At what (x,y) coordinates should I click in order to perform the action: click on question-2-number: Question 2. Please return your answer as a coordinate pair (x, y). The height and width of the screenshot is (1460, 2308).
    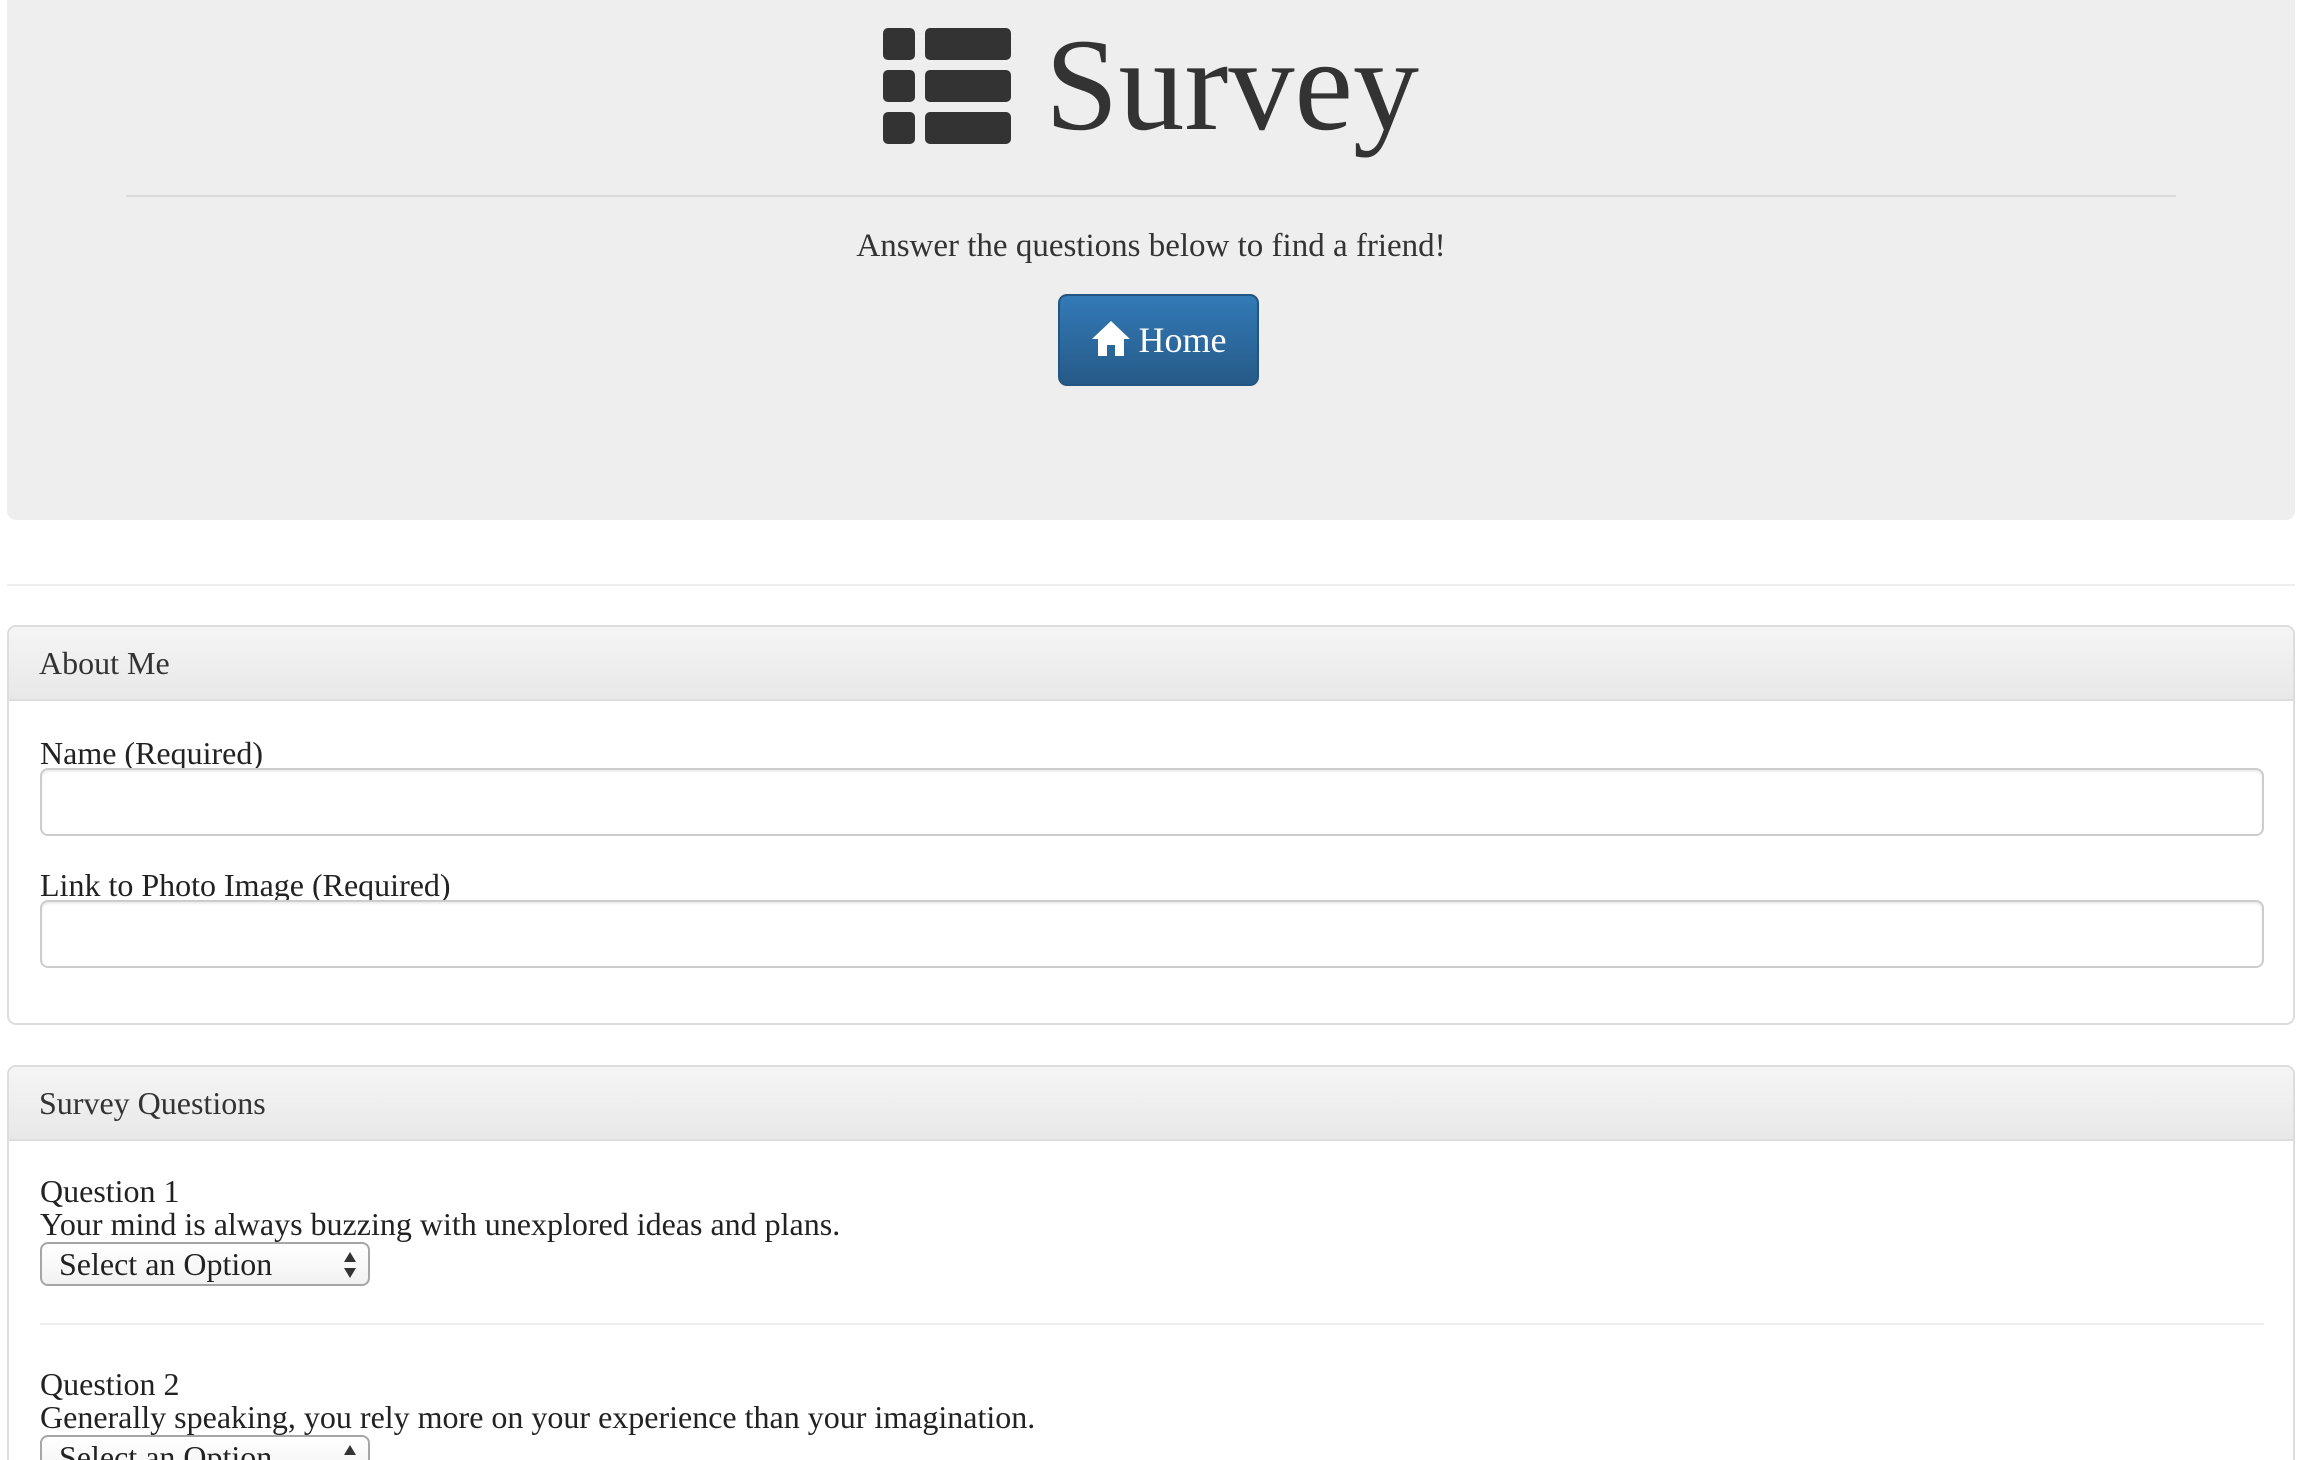
    Looking at the image, I should click on (110, 1384).